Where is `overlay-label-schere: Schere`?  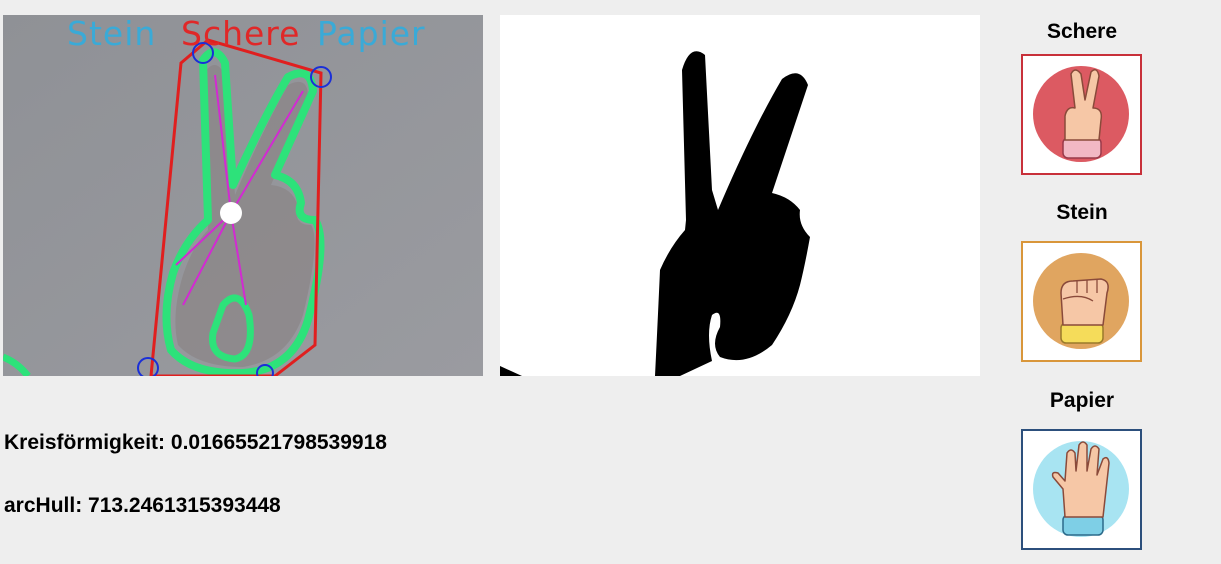 overlay-label-schere: Schere is located at coordinates (241, 34).